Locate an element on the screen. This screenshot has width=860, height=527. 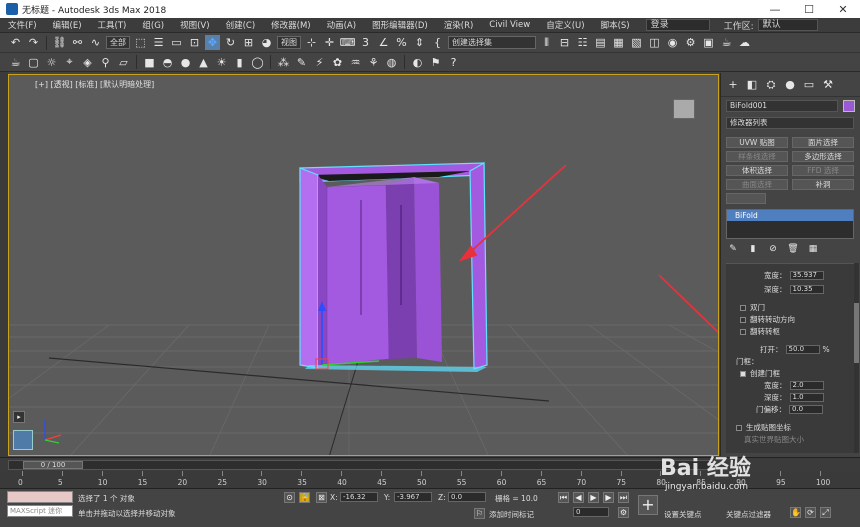
modify-tab-icon: ◧ is located at coordinates (752, 84).